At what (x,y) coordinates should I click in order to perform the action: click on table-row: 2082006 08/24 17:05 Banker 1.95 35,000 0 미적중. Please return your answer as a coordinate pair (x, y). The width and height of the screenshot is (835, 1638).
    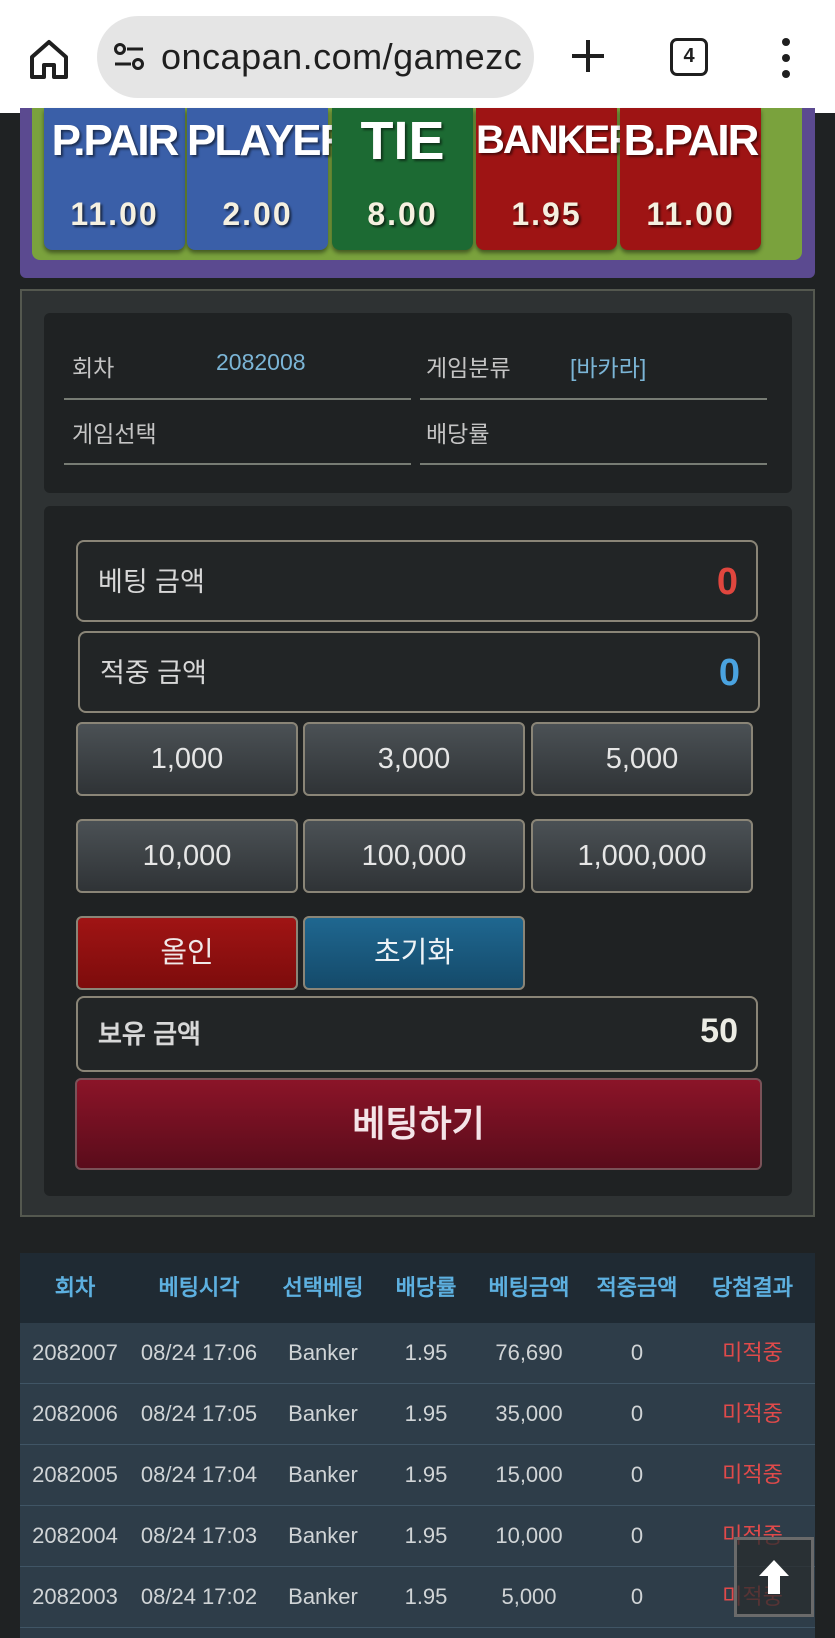
    Looking at the image, I should click on (417, 1414).